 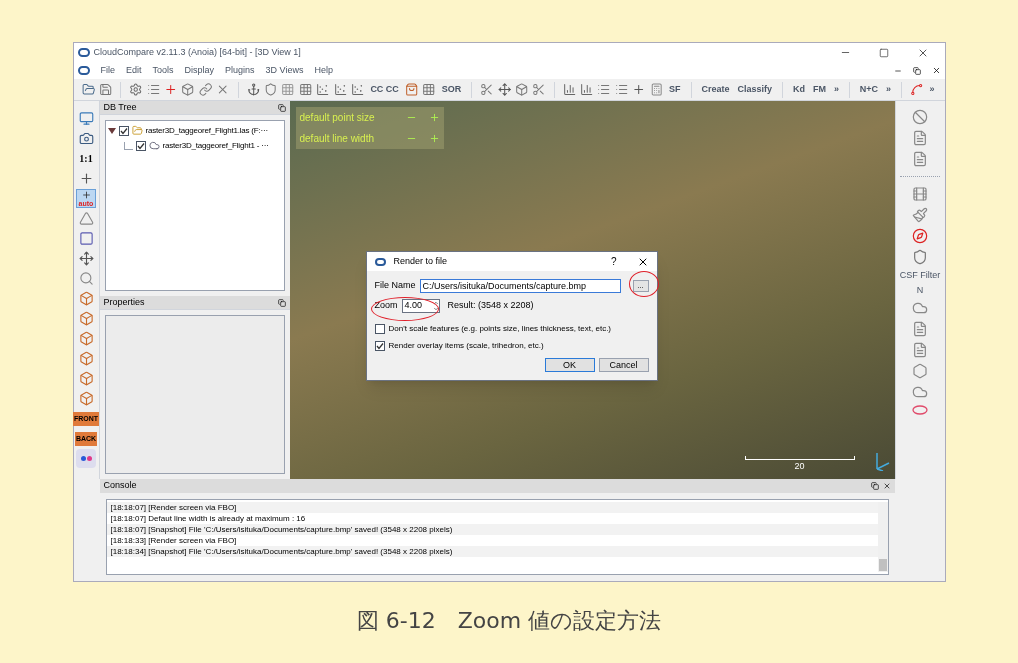 What do you see at coordinates (120, 486) in the screenshot?
I see `panel-title: Console` at bounding box center [120, 486].